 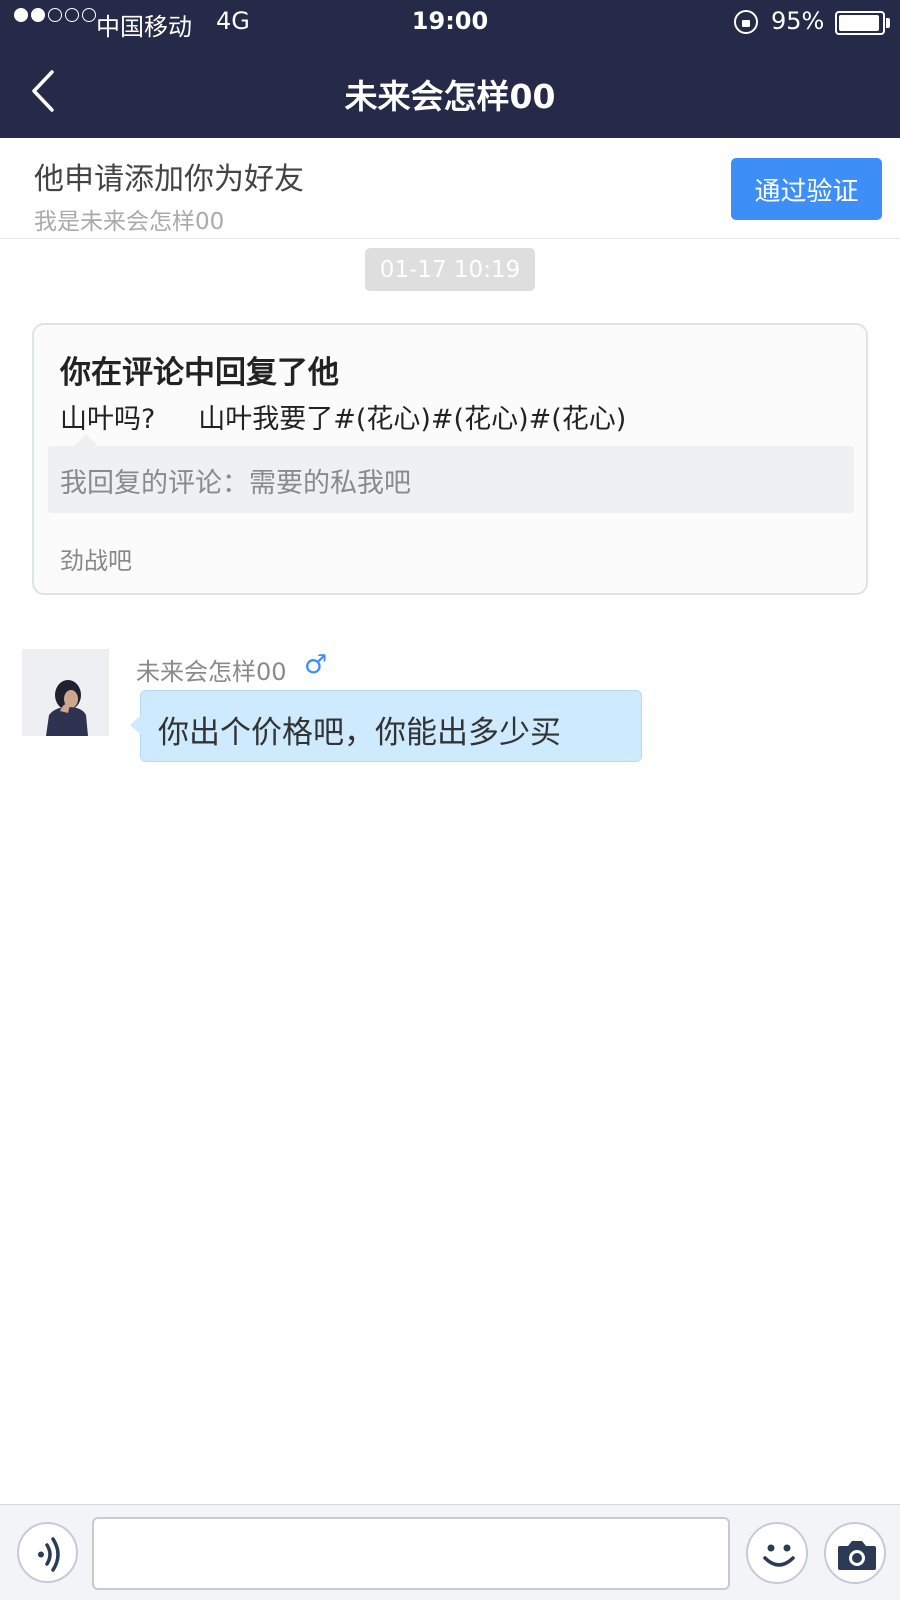 I want to click on voice-button, so click(x=47, y=1552).